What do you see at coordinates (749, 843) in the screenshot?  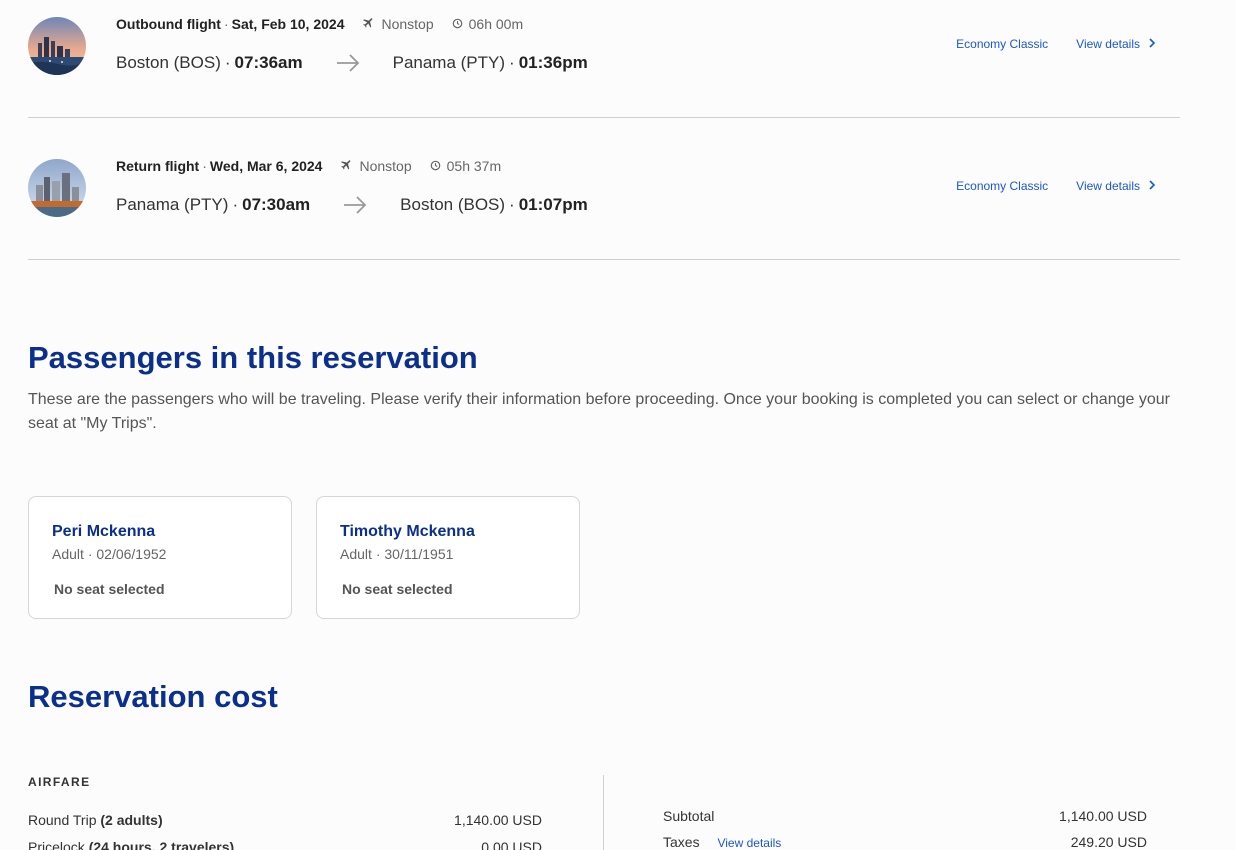 I see `taxes-view-details-link: View details` at bounding box center [749, 843].